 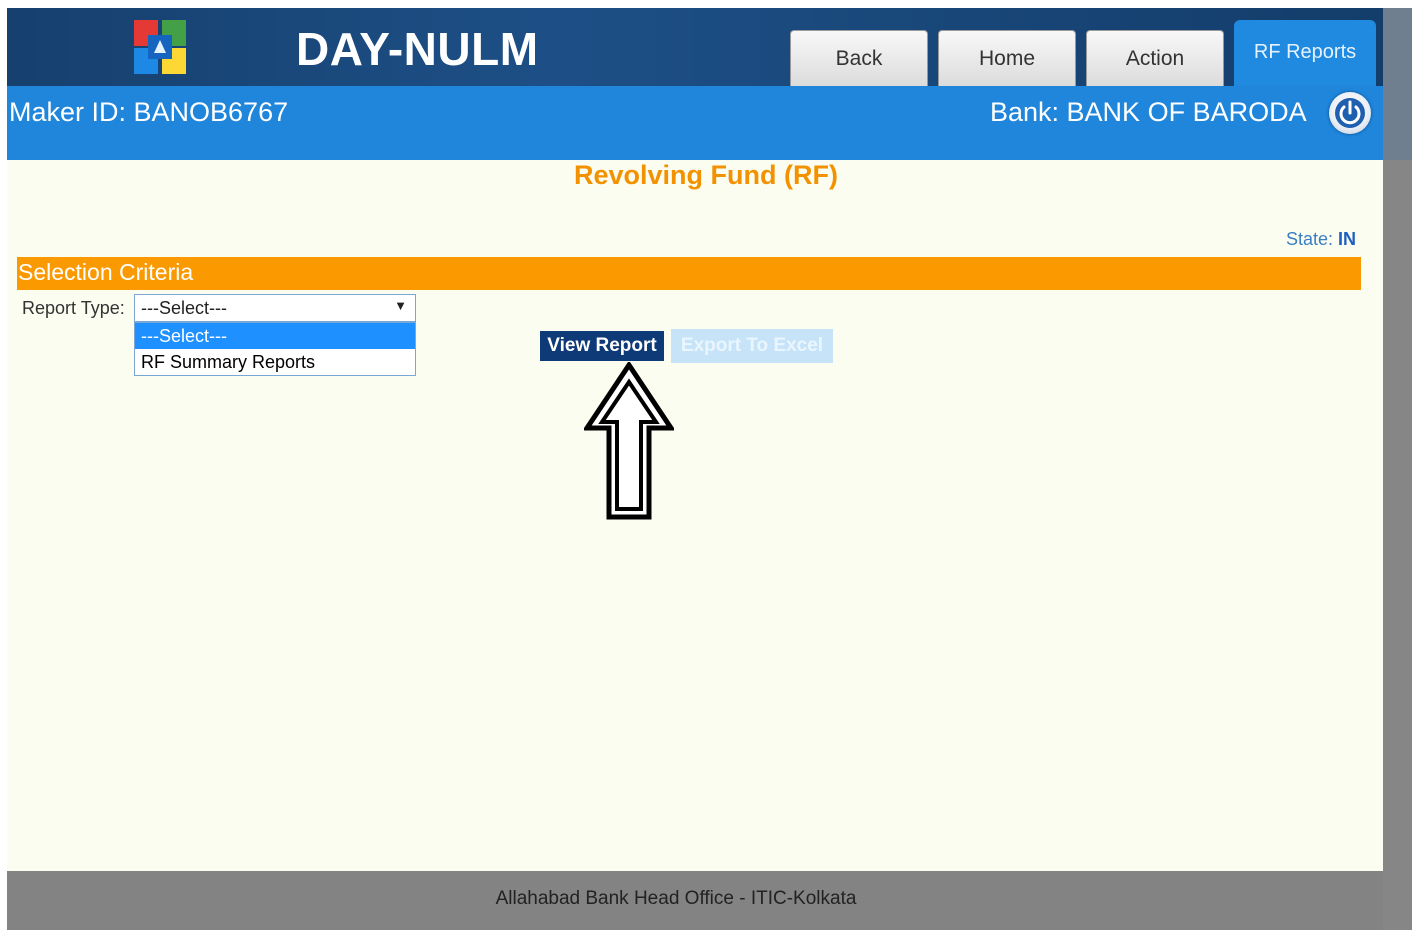 What do you see at coordinates (1309, 239) in the screenshot?
I see `state-label: State:` at bounding box center [1309, 239].